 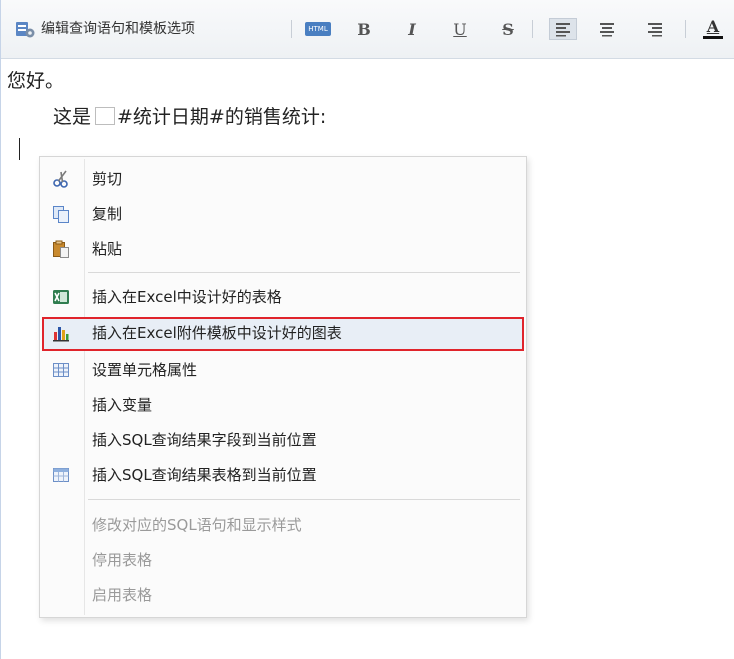 I want to click on report-line-variable: #统计日期#的销售统计:, so click(x=222, y=117).